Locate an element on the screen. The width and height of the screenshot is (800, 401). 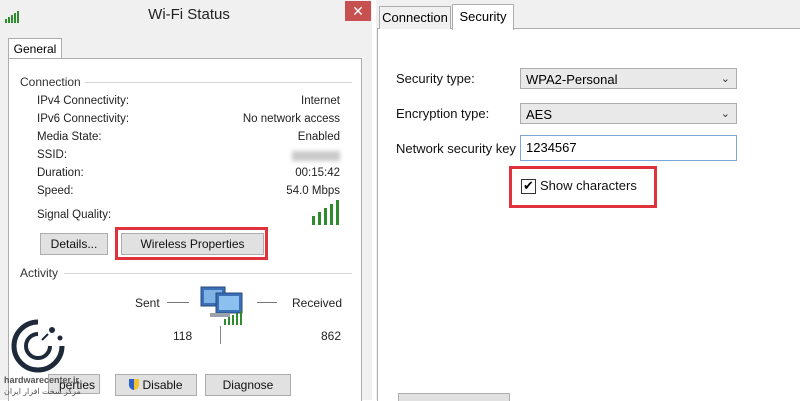
title-bar: Wi-Fi Status ✕ is located at coordinates (186, 15).